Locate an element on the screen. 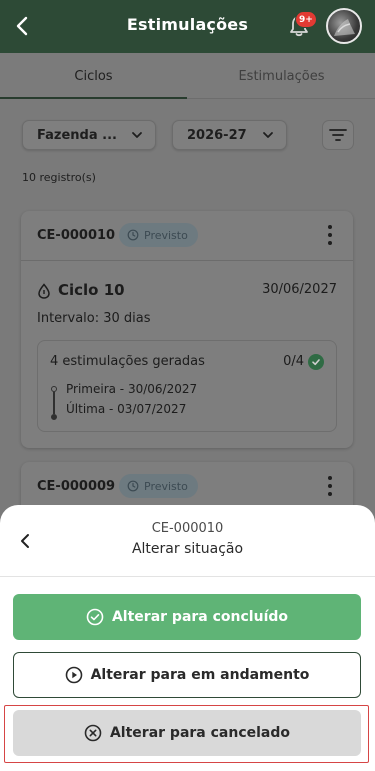  avatar is located at coordinates (344, 26).